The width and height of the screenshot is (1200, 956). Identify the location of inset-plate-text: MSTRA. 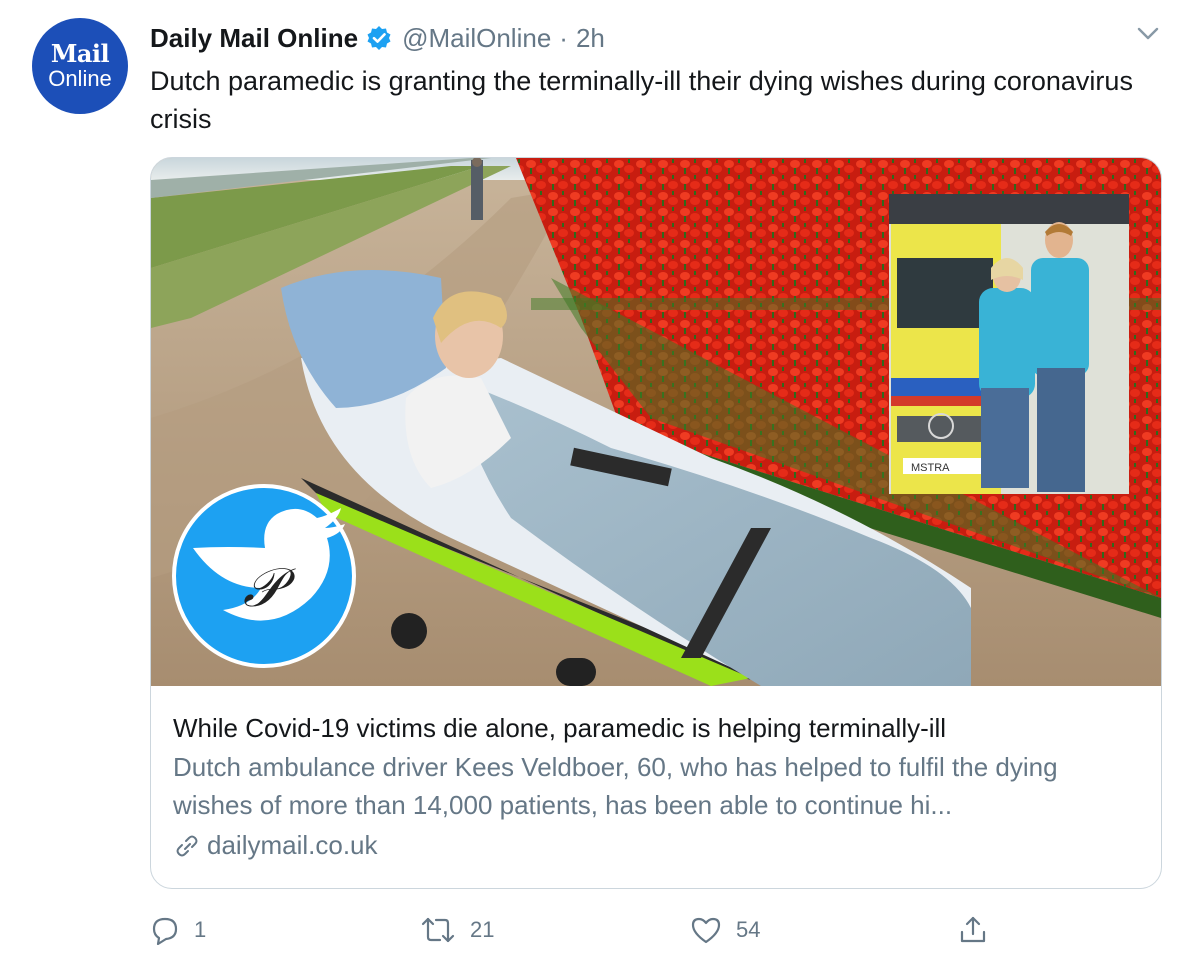
(930, 468).